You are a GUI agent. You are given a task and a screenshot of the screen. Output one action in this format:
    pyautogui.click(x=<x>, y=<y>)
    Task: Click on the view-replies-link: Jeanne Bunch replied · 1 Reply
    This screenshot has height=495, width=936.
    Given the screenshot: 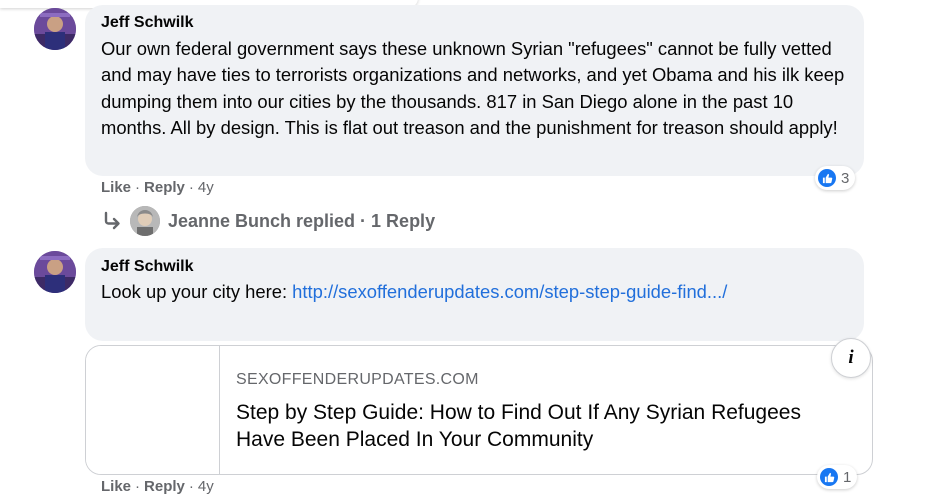 What is the action you would take?
    pyautogui.click(x=267, y=221)
    